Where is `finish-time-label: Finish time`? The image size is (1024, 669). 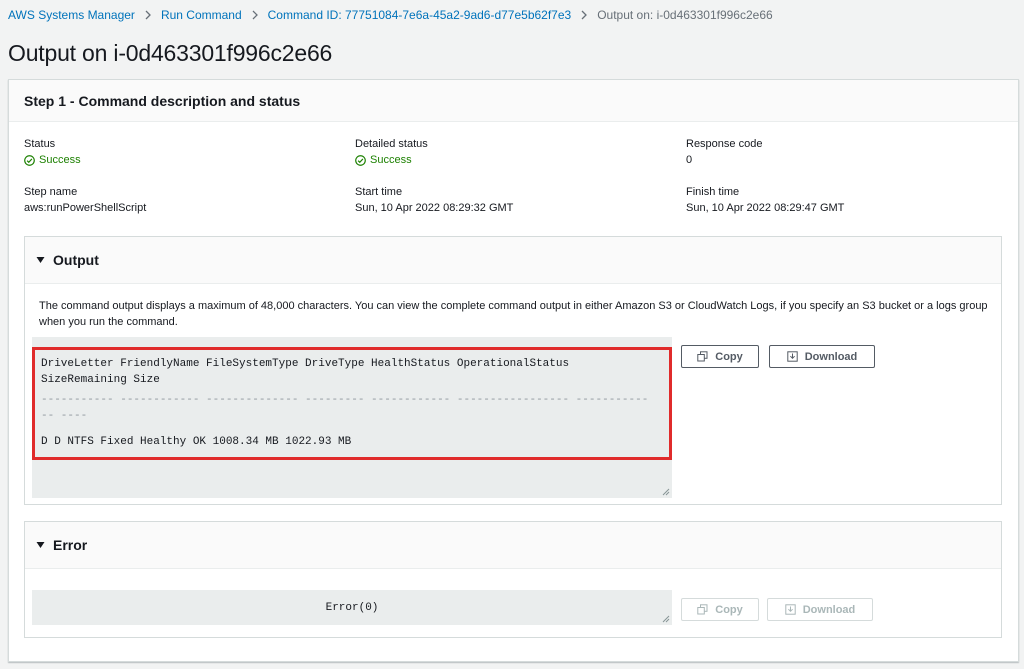 finish-time-label: Finish time is located at coordinates (713, 192).